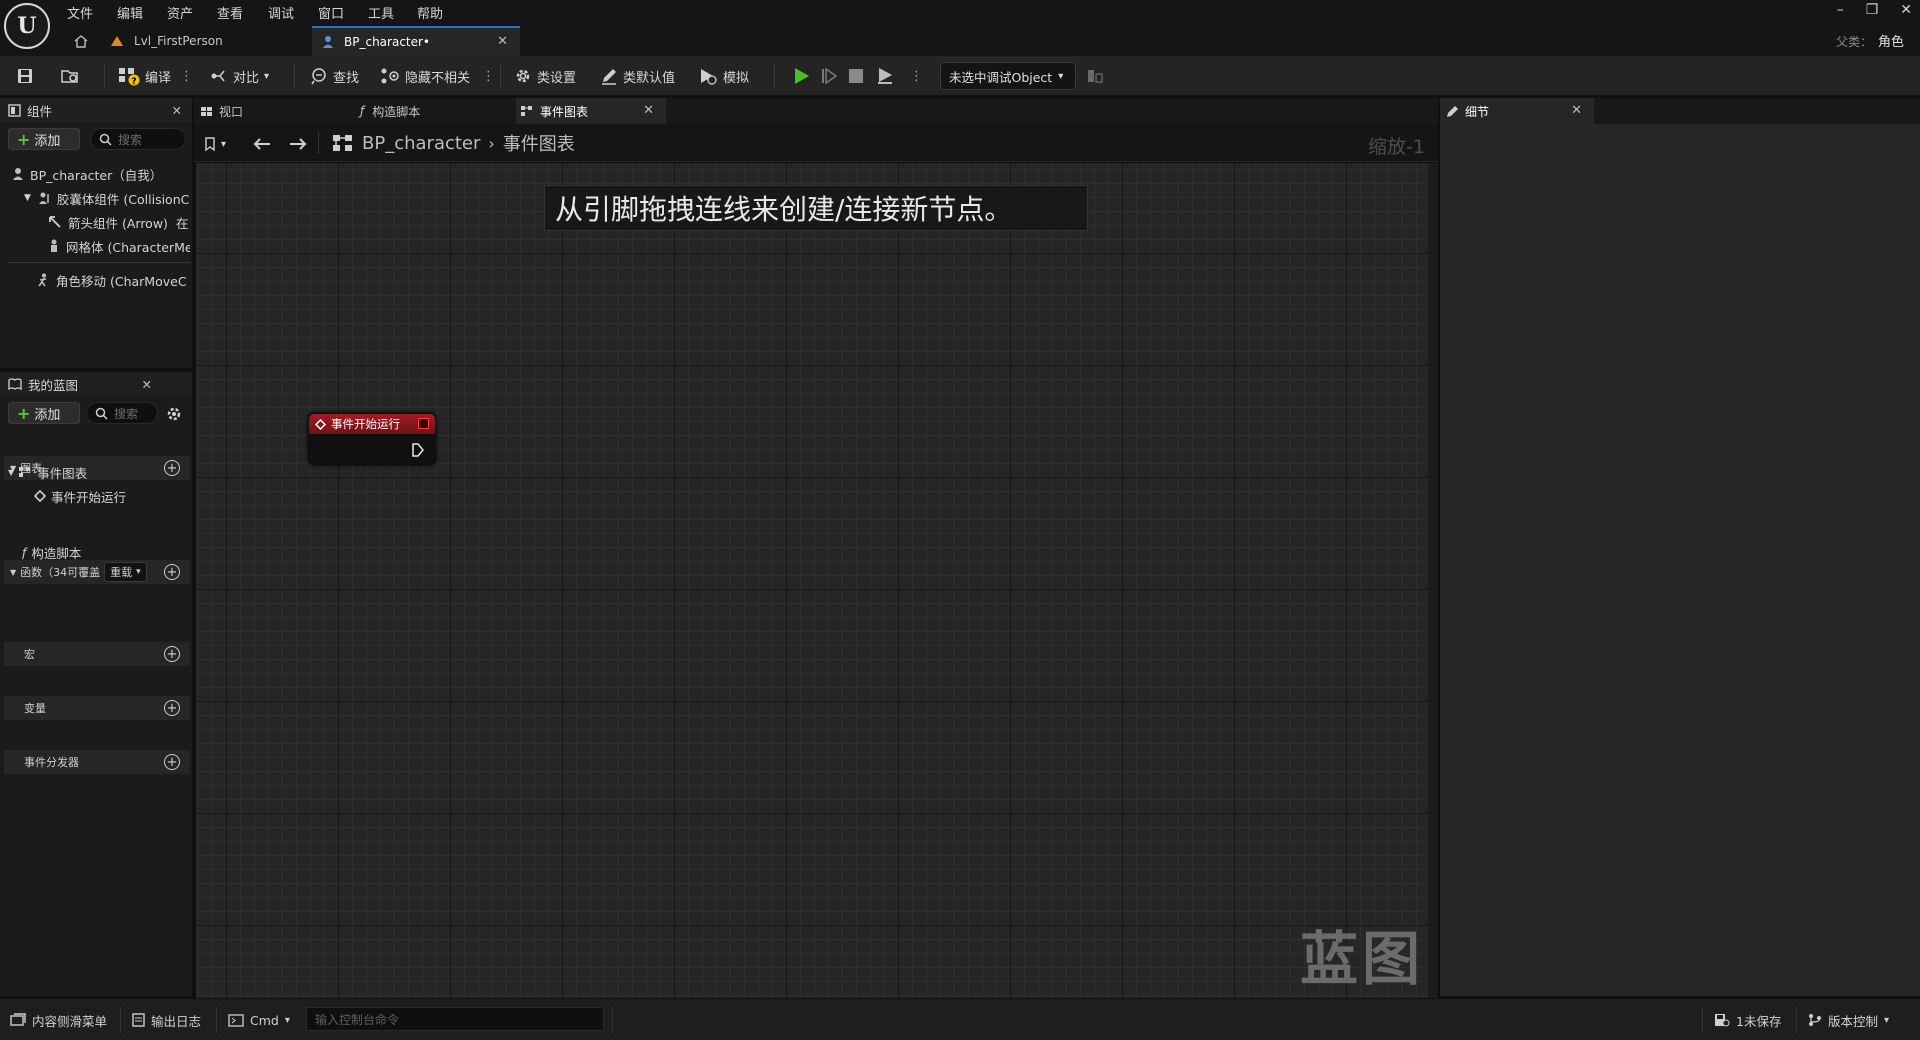 This screenshot has width=1920, height=1040. What do you see at coordinates (172, 572) in the screenshot?
I see `add-function-icon: +` at bounding box center [172, 572].